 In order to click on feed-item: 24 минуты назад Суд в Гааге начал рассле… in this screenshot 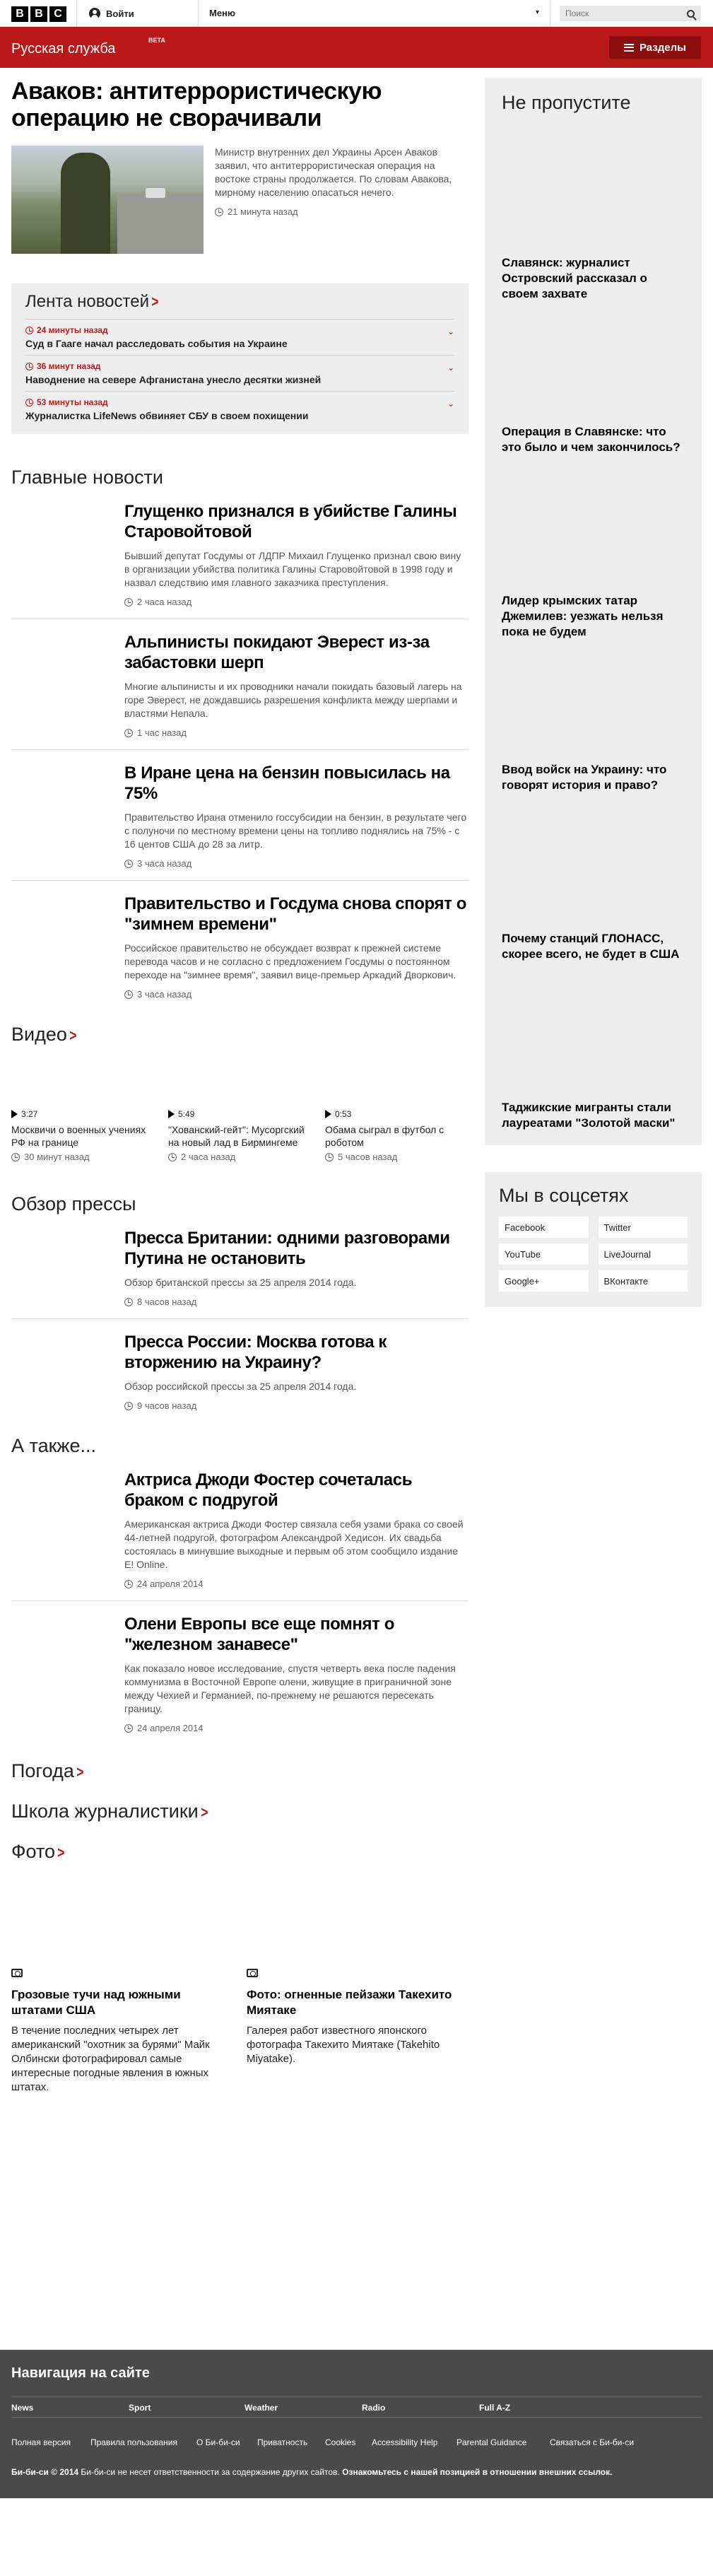, I will do `click(239, 337)`.